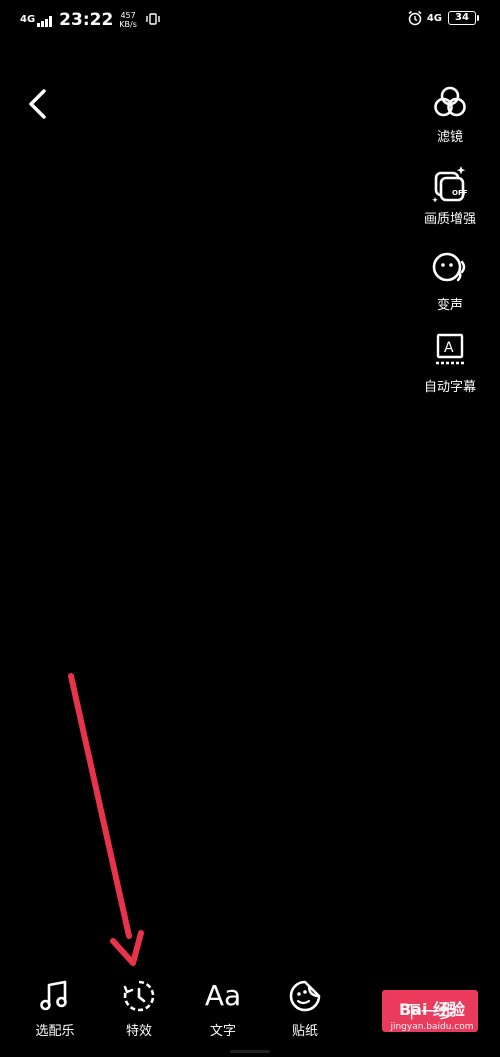 This screenshot has height=1057, width=500. I want to click on vibrate-icon, so click(153, 20).